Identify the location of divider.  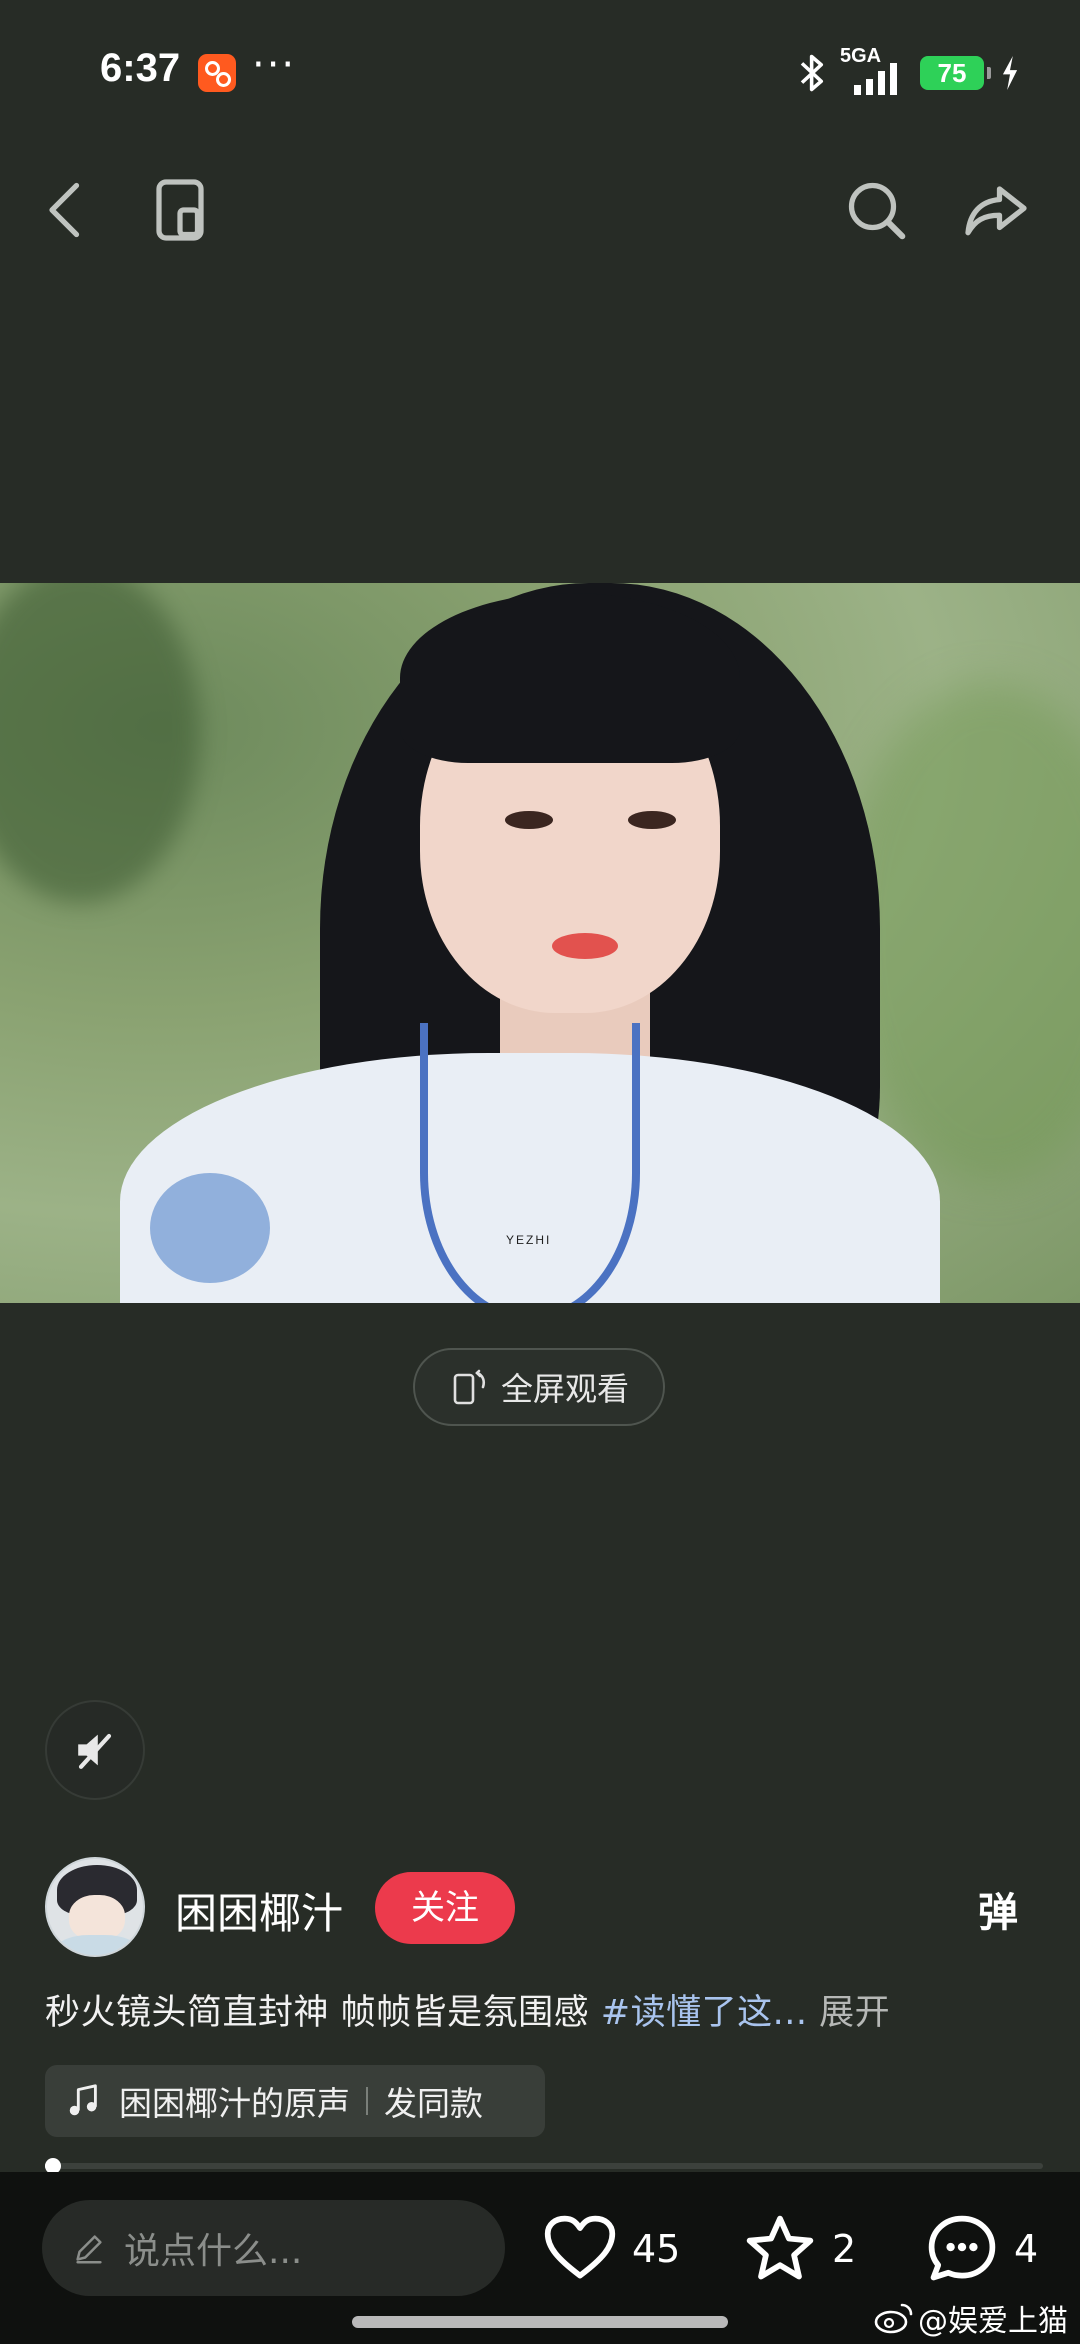
(367, 2101).